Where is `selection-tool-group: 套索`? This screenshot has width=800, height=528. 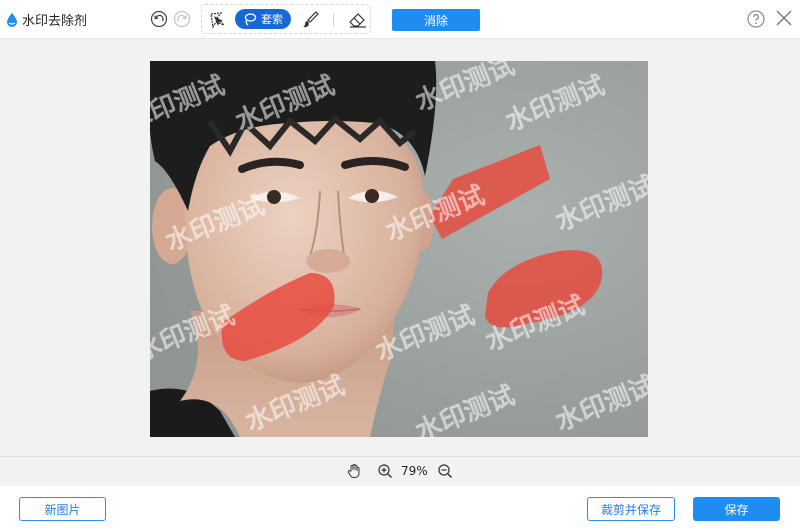 selection-tool-group: 套索 is located at coordinates (286, 19).